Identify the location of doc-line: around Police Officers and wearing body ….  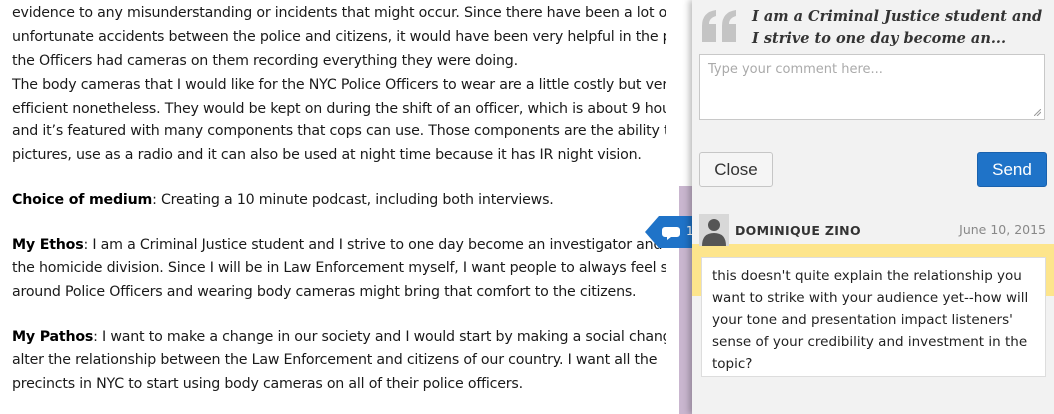
(324, 292).